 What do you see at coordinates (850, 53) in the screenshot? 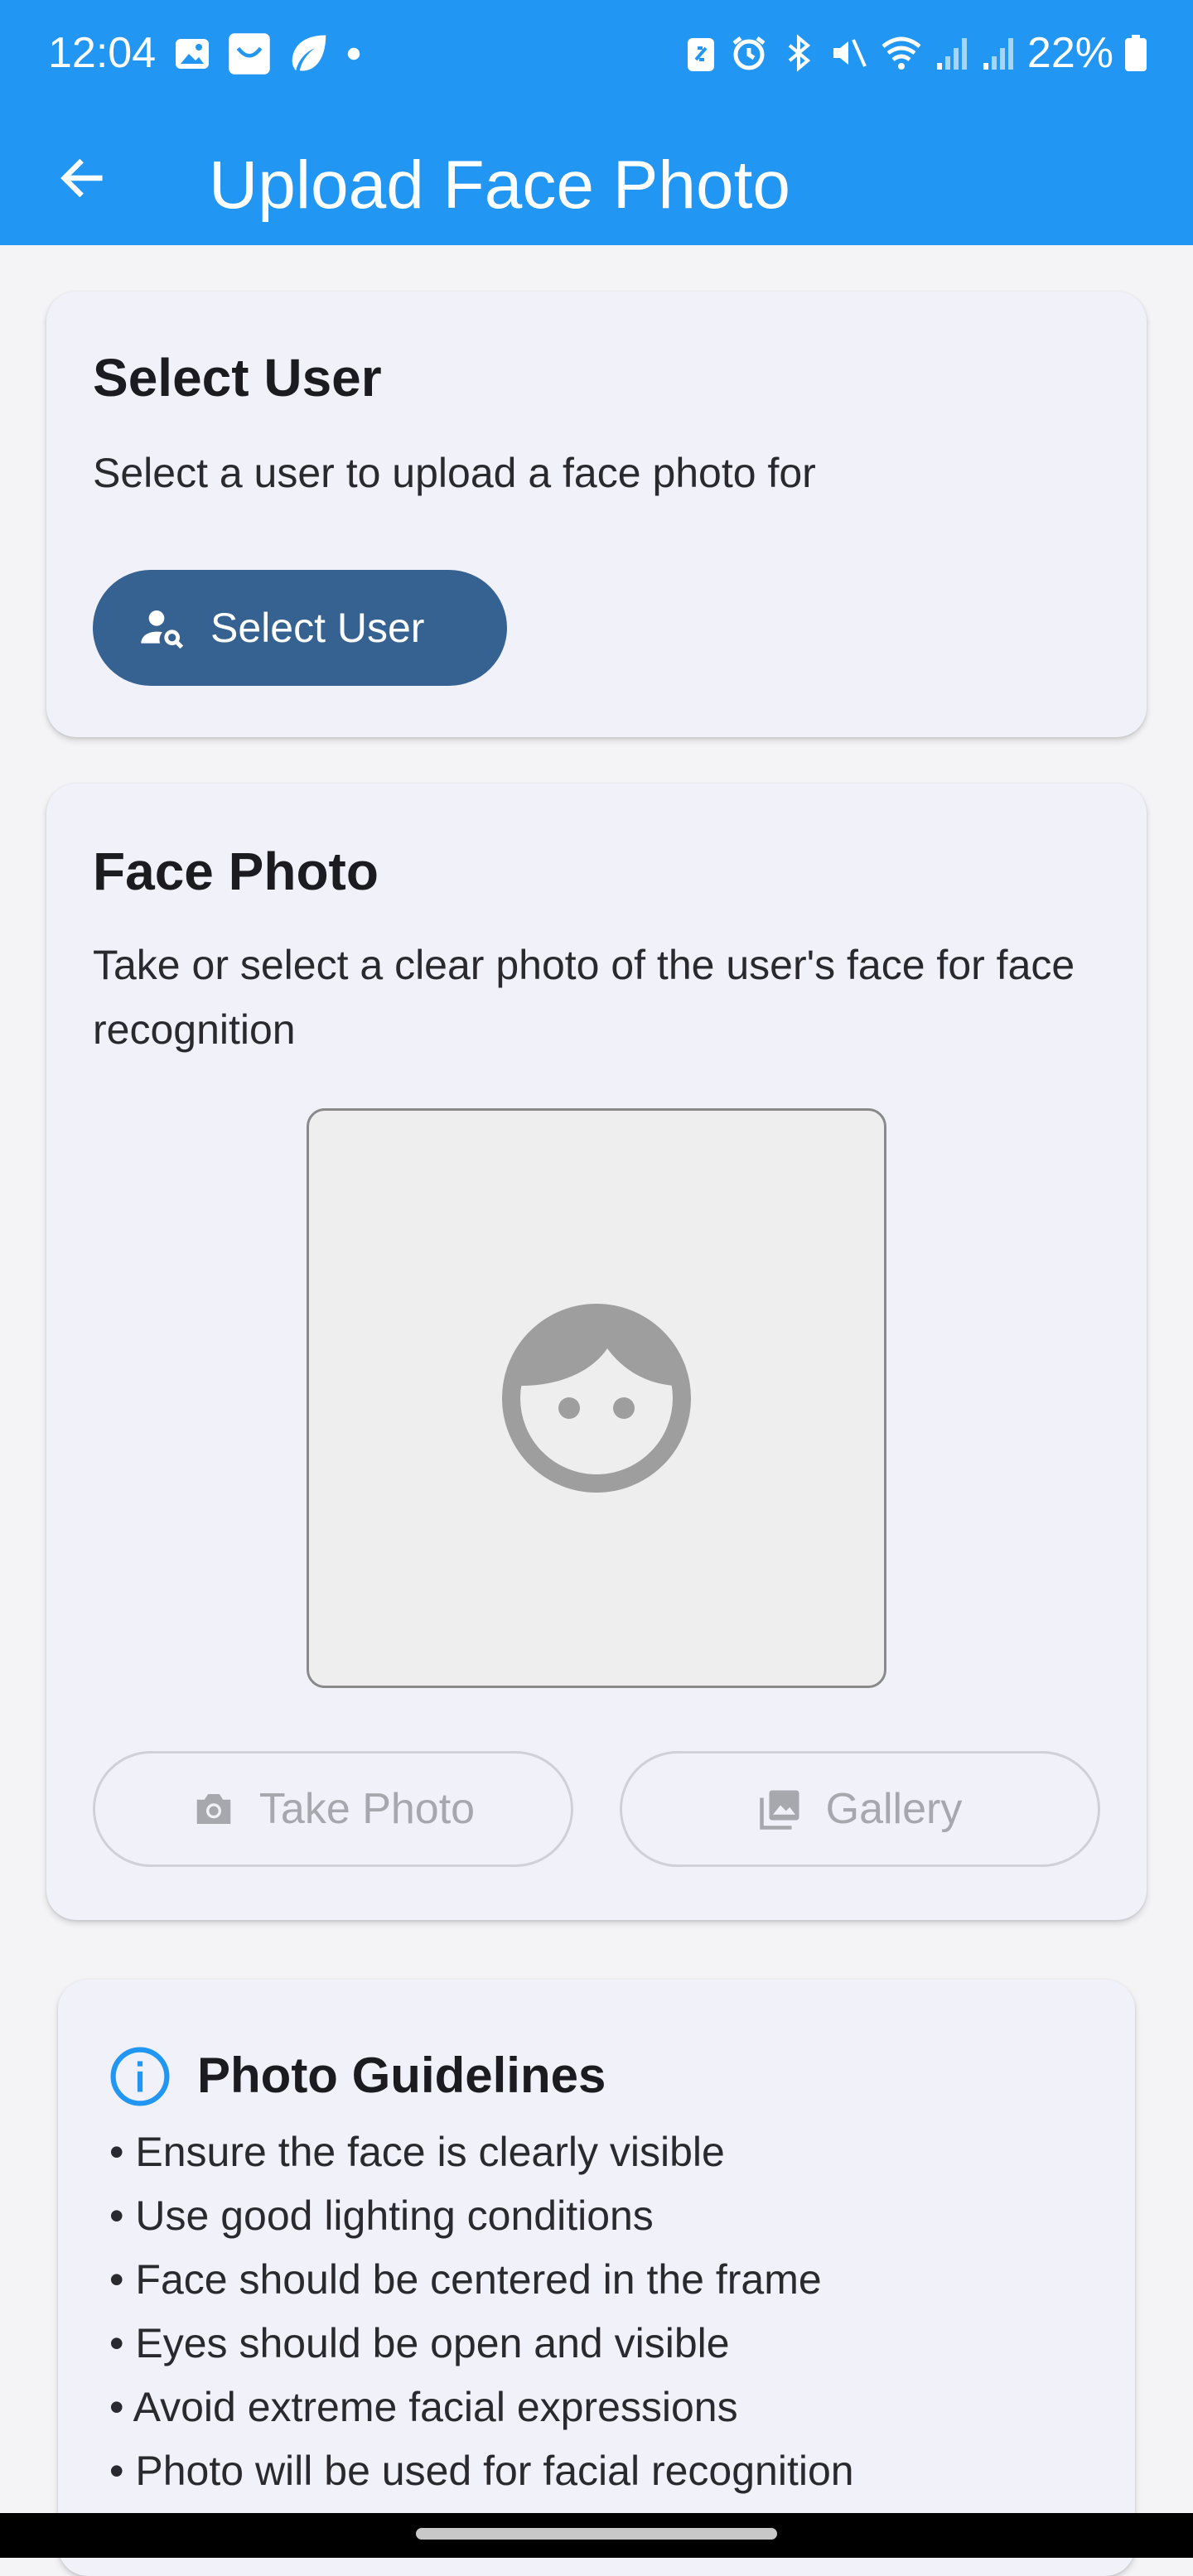
I see `mute-icon` at bounding box center [850, 53].